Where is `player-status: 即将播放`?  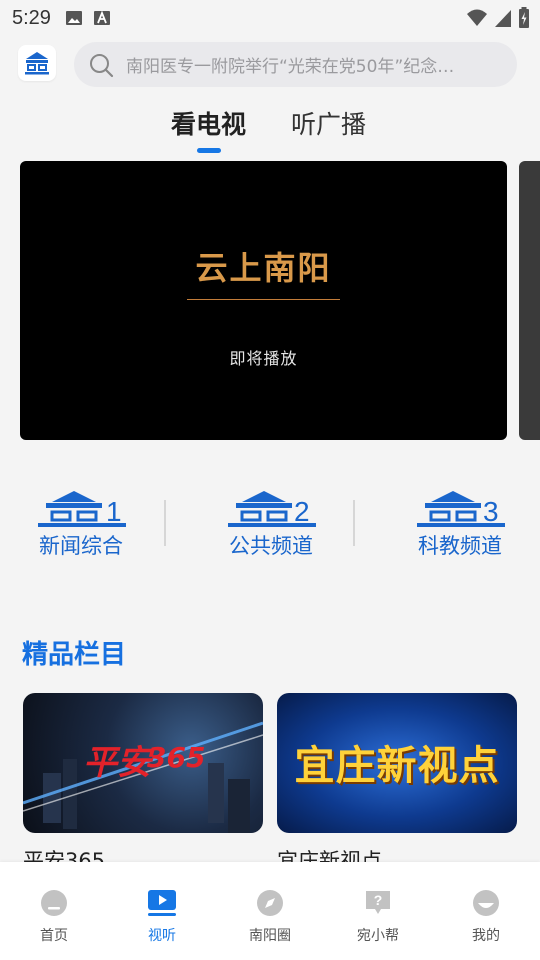
player-status: 即将播放 is located at coordinates (263, 358).